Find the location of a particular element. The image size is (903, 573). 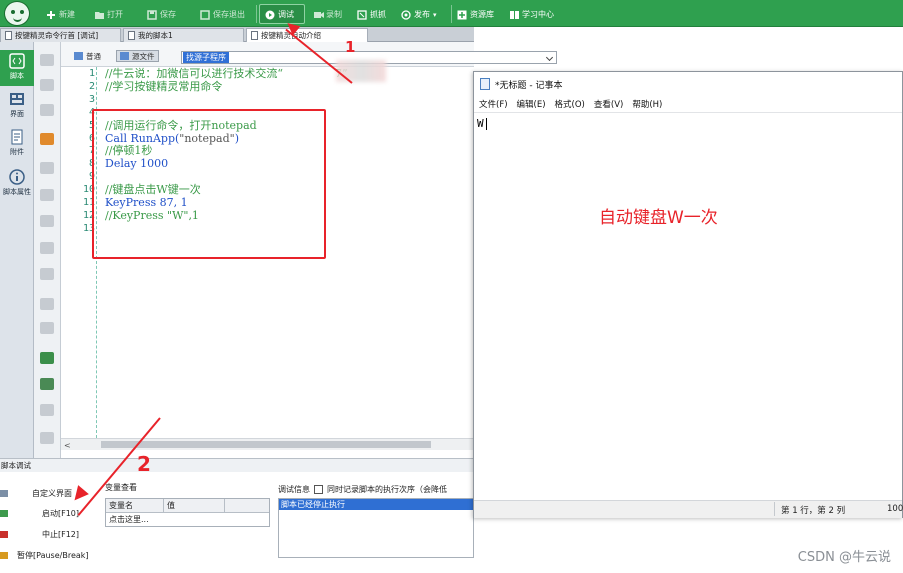

publish-button: 发布 ▾ is located at coordinates (419, 14).